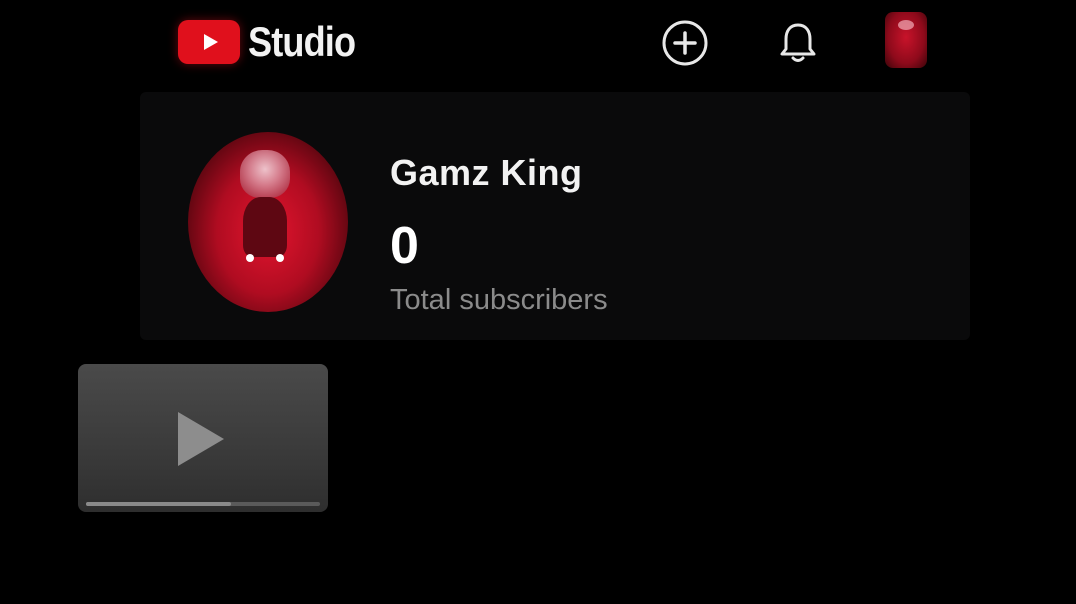  I want to click on create-icon, so click(685, 43).